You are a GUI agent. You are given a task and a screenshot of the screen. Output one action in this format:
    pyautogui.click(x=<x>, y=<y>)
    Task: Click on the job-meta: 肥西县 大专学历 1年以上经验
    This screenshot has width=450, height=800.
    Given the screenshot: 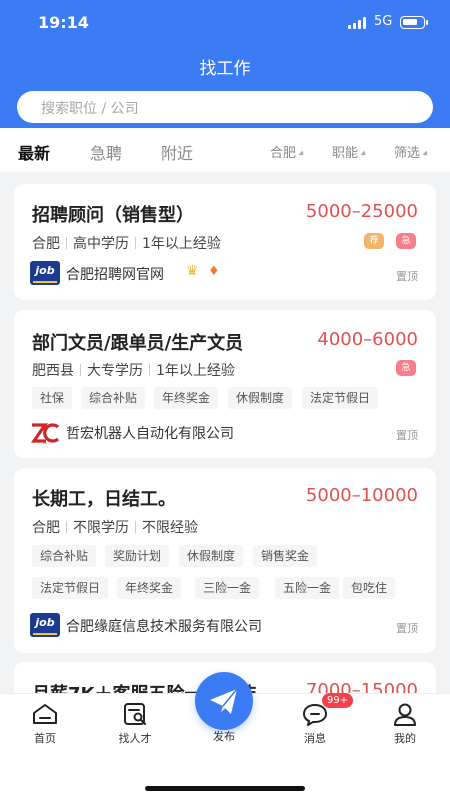 What is the action you would take?
    pyautogui.click(x=133, y=370)
    